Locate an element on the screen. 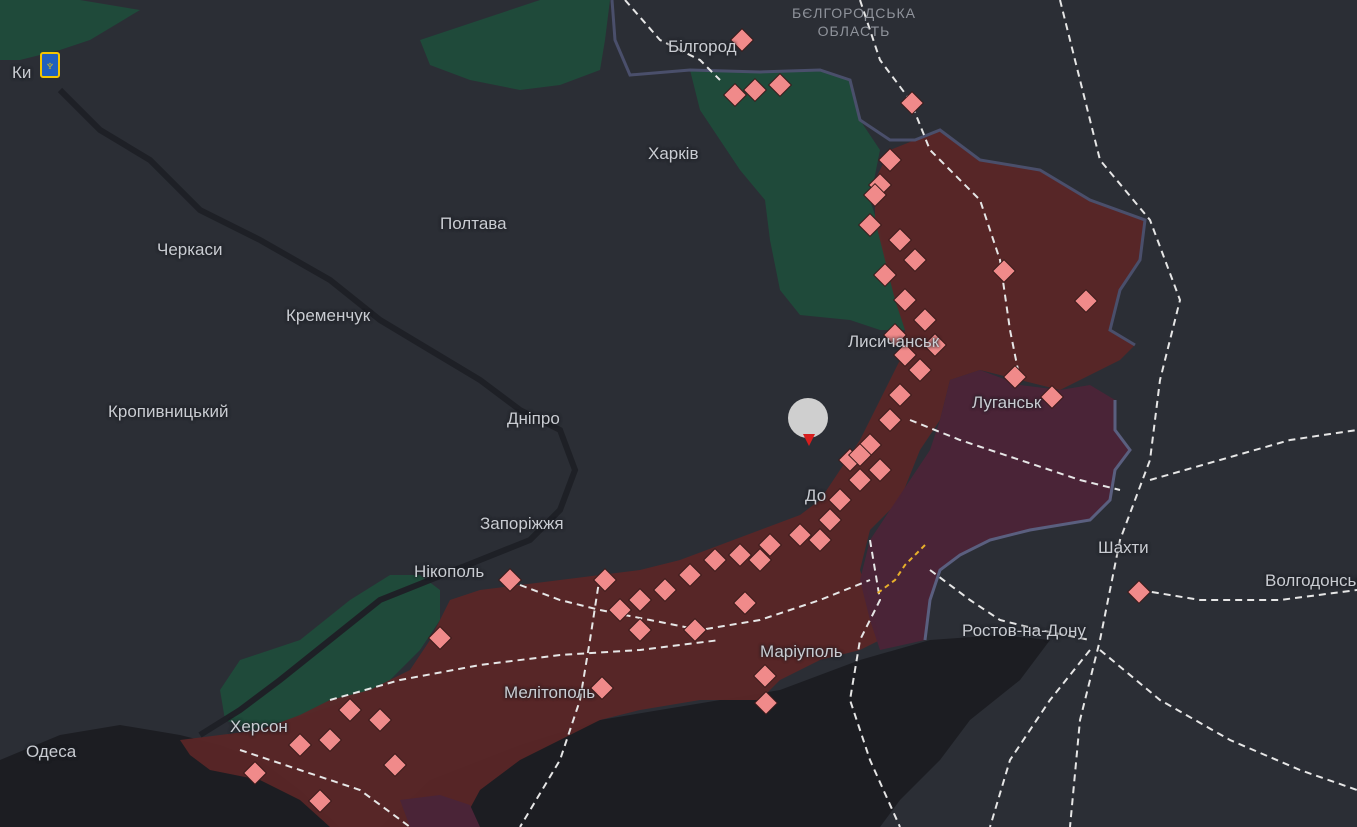 This screenshot has width=1357, height=827. city-label-kremenchuk: Кременчук is located at coordinates (328, 316).